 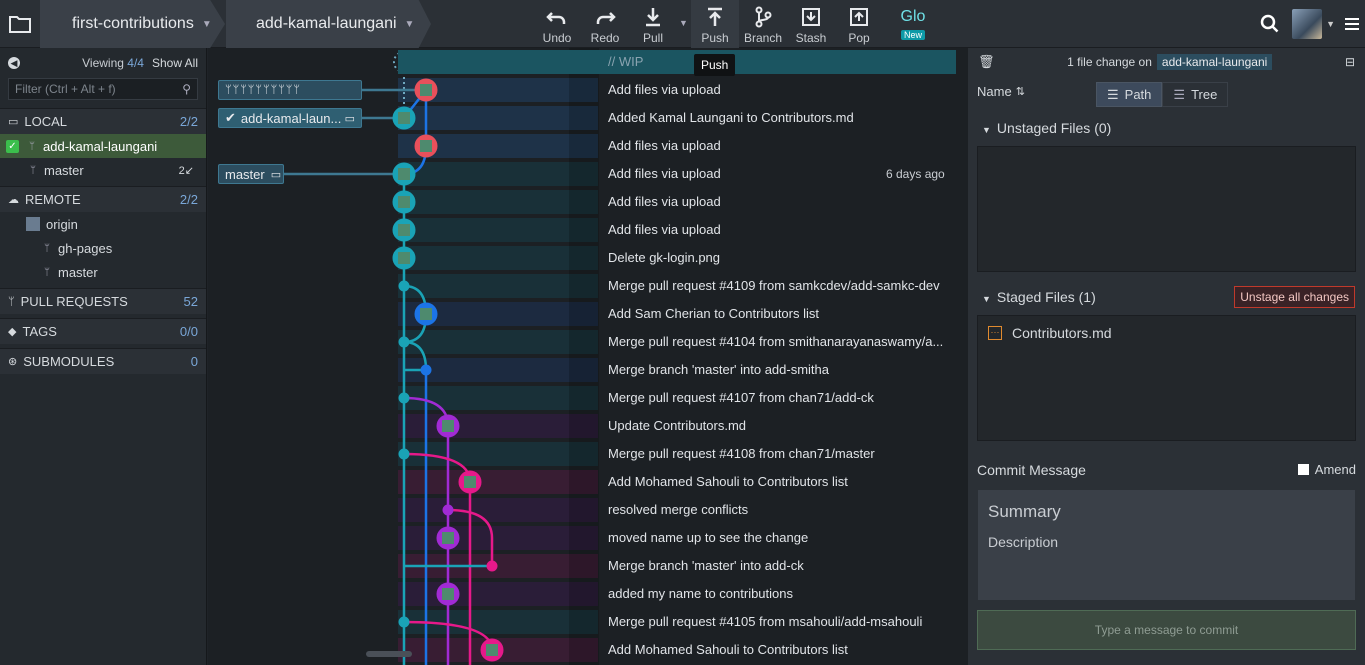 What do you see at coordinates (251, 174) in the screenshot?
I see `branch-tag-master: master ▭` at bounding box center [251, 174].